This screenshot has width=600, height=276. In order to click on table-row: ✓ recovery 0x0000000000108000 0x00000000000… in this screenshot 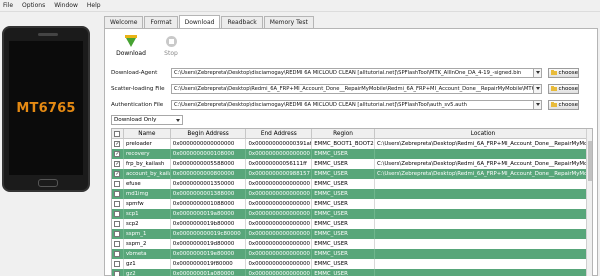, I will do `click(352, 154)`.